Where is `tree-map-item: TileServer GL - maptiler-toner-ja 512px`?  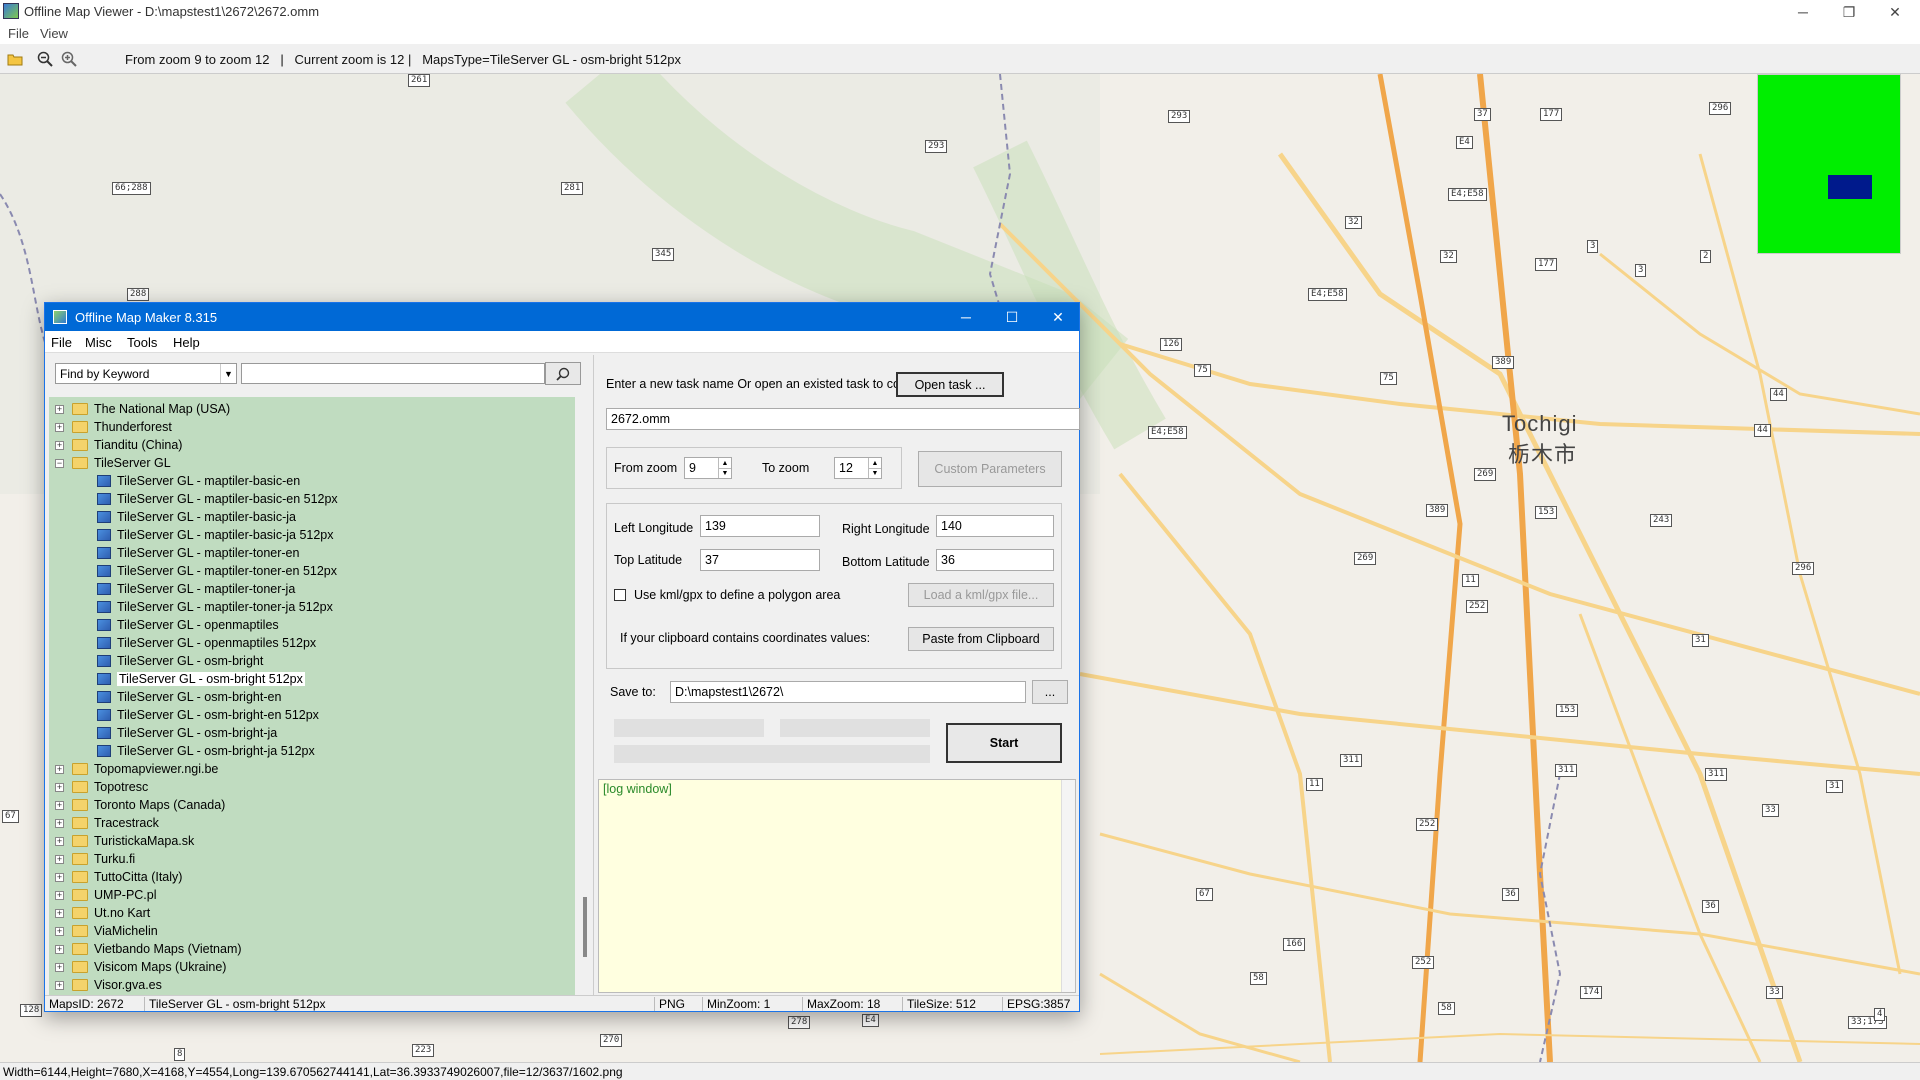
tree-map-item: TileServer GL - maptiler-toner-ja 512px is located at coordinates (215, 607).